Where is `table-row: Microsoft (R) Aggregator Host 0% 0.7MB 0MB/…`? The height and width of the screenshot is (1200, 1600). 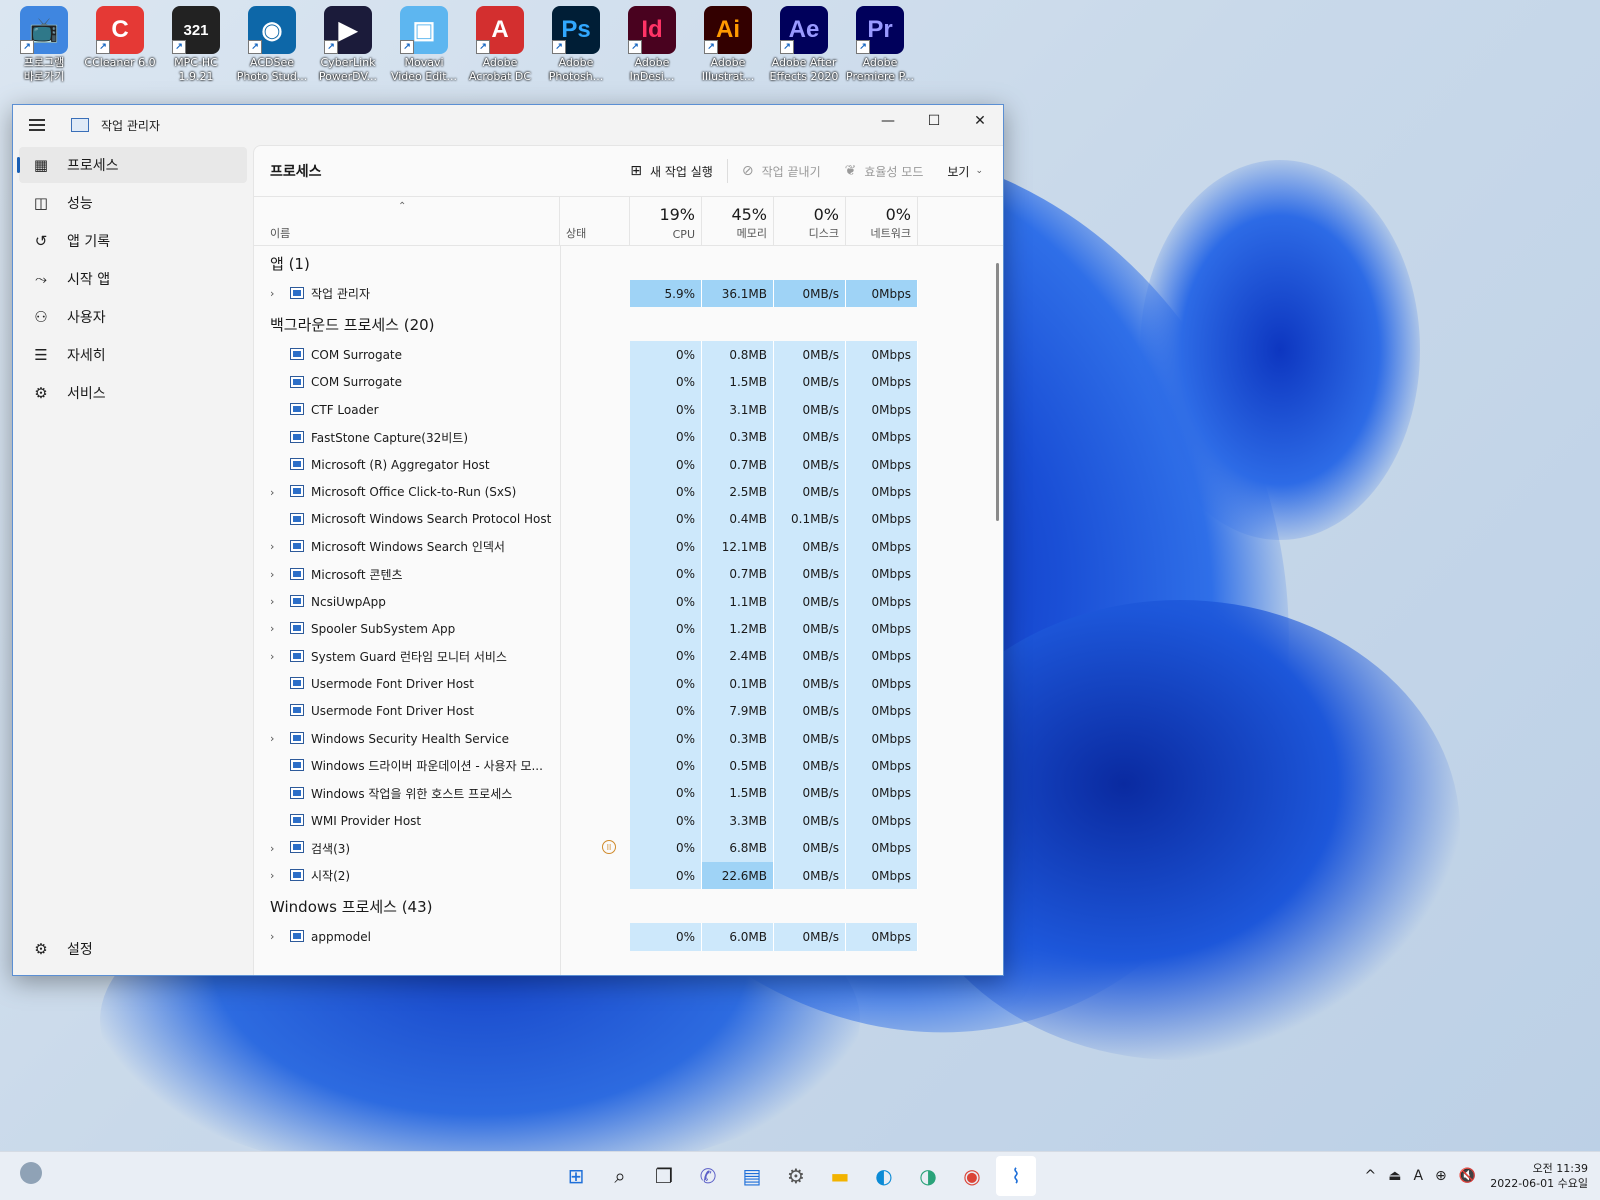 table-row: Microsoft (R) Aggregator Host 0% 0.7MB 0MB/… is located at coordinates (621, 464).